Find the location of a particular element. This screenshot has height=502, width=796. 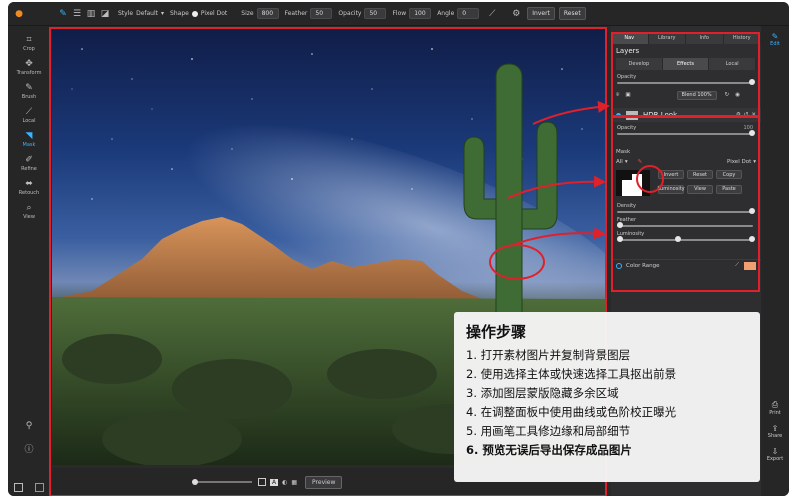

step-item: 6. 预览无误后导出保存成品图片 is located at coordinates (549, 450).